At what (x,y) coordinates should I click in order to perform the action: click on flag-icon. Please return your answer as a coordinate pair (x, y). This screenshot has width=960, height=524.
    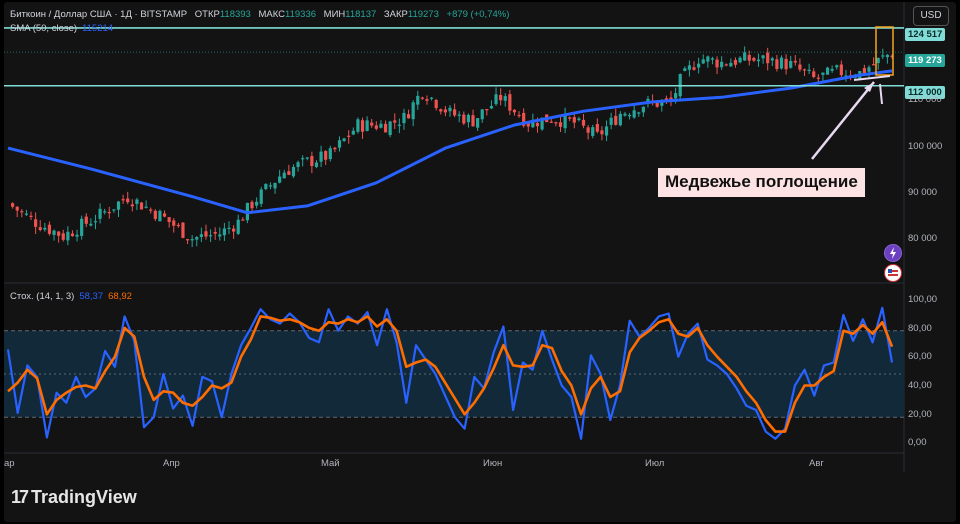
    Looking at the image, I should click on (893, 273).